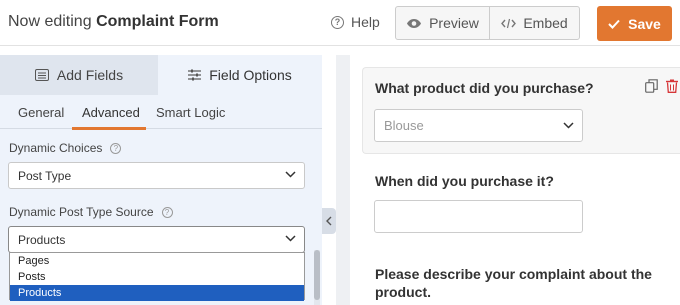 This screenshot has width=680, height=305. I want to click on trash-icon, so click(672, 86).